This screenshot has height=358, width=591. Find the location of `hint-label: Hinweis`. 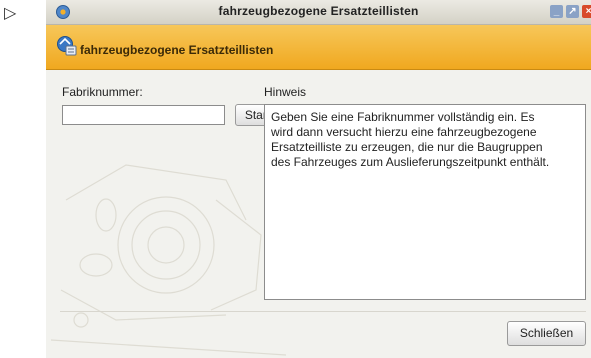

hint-label: Hinweis is located at coordinates (285, 92).